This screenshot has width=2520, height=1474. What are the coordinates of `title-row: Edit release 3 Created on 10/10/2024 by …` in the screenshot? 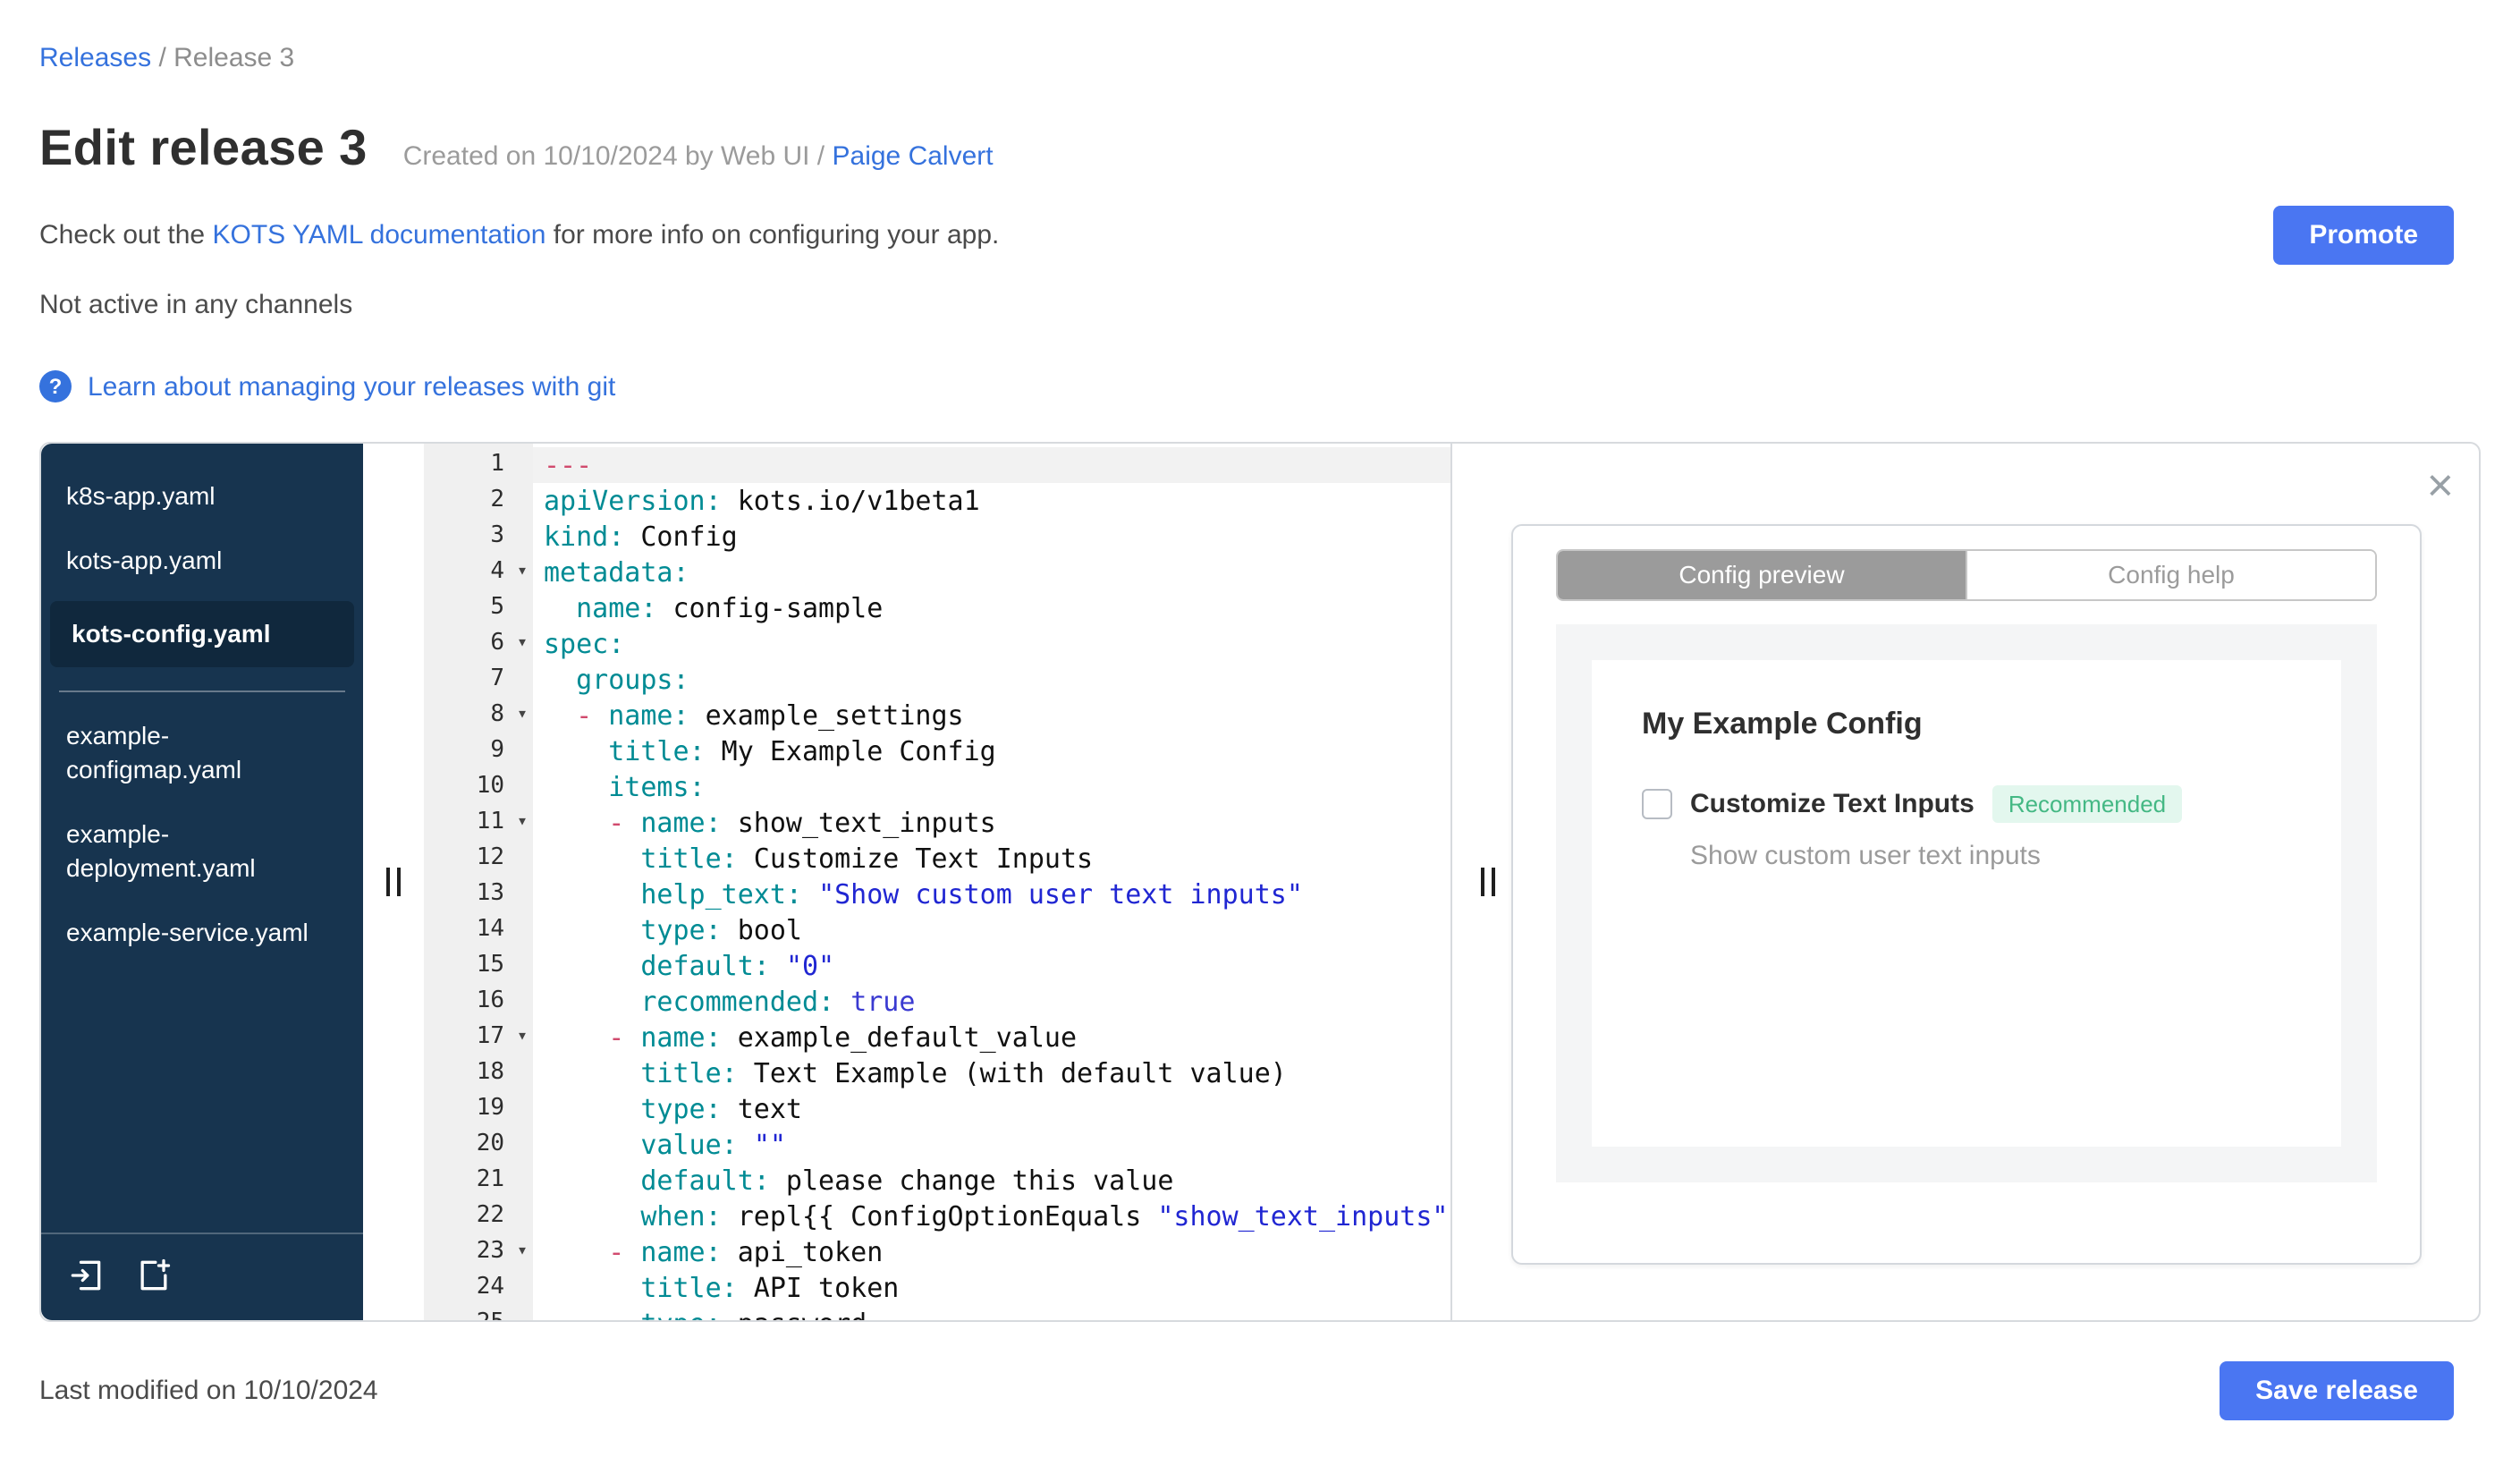 It's located at (1260, 148).